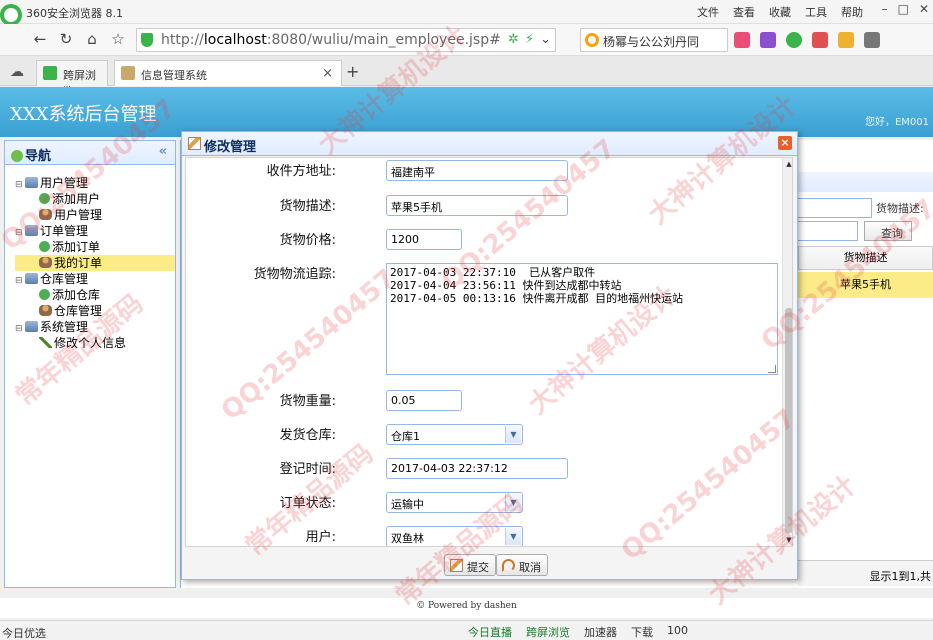 The height and width of the screenshot is (640, 933). I want to click on browser-tabbar: ☁ 跨屏浏览 信息管理系统 × +, so click(466, 77).